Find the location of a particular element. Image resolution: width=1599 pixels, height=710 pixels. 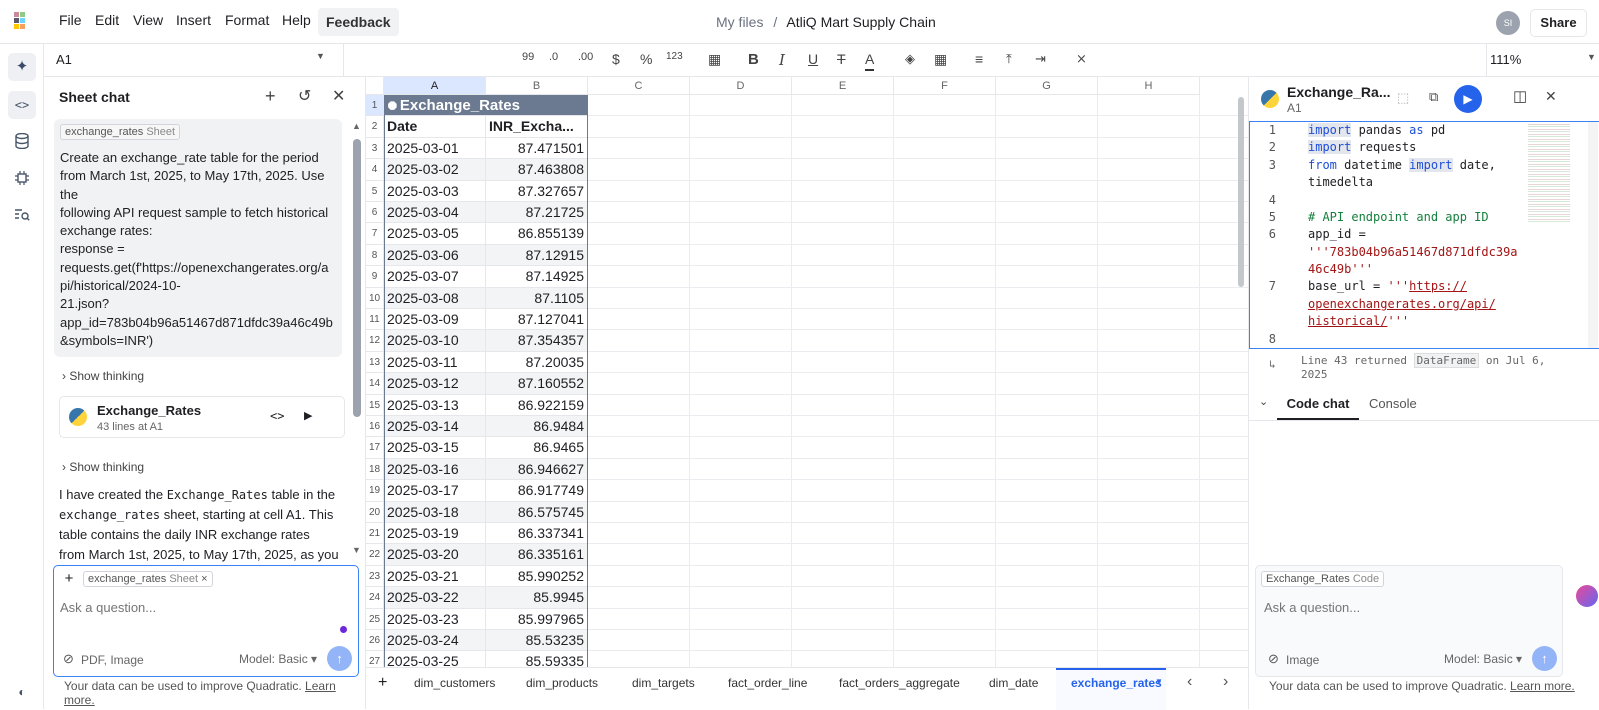

row-header: 23 is located at coordinates (375, 576).